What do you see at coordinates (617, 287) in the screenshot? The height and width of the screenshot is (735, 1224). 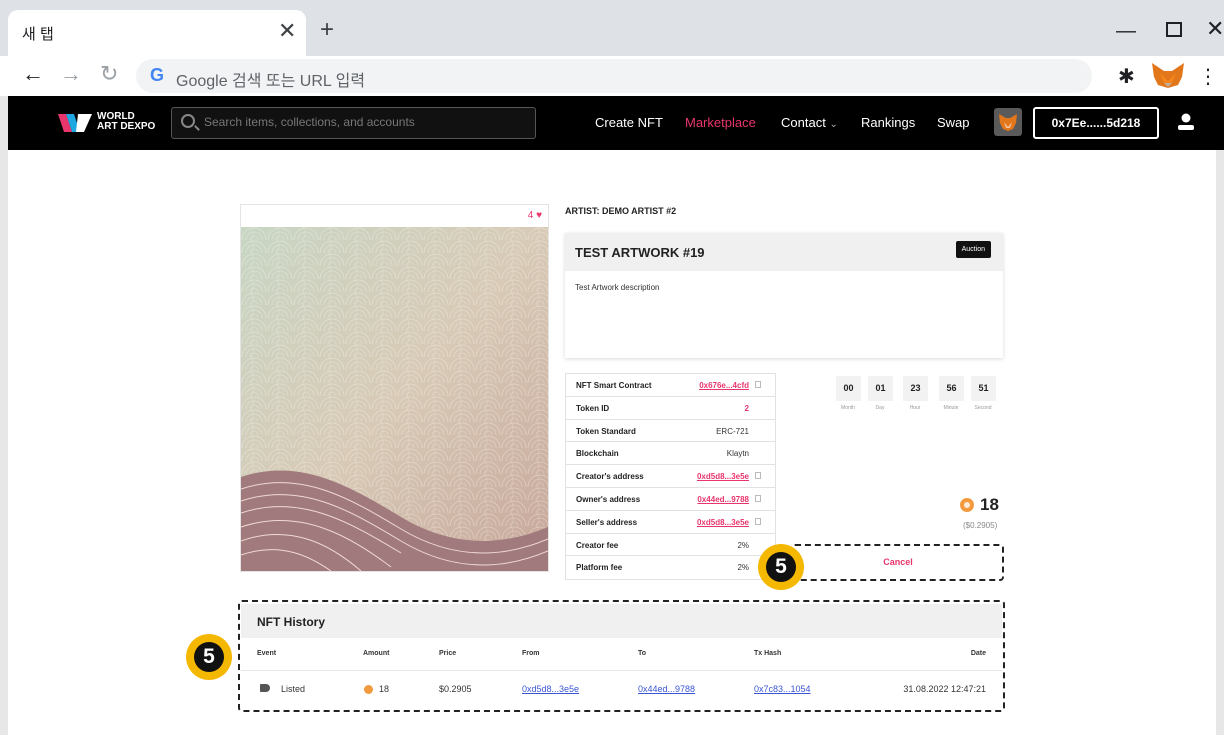 I see `artwork-description: Test Artwork description` at bounding box center [617, 287].